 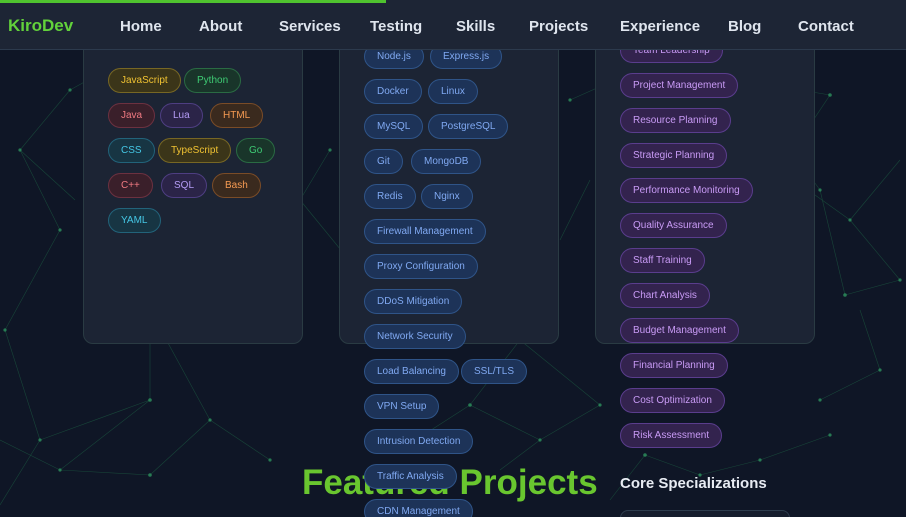 What do you see at coordinates (674, 365) in the screenshot?
I see `skill-tag-financial-planning: Financial Planning` at bounding box center [674, 365].